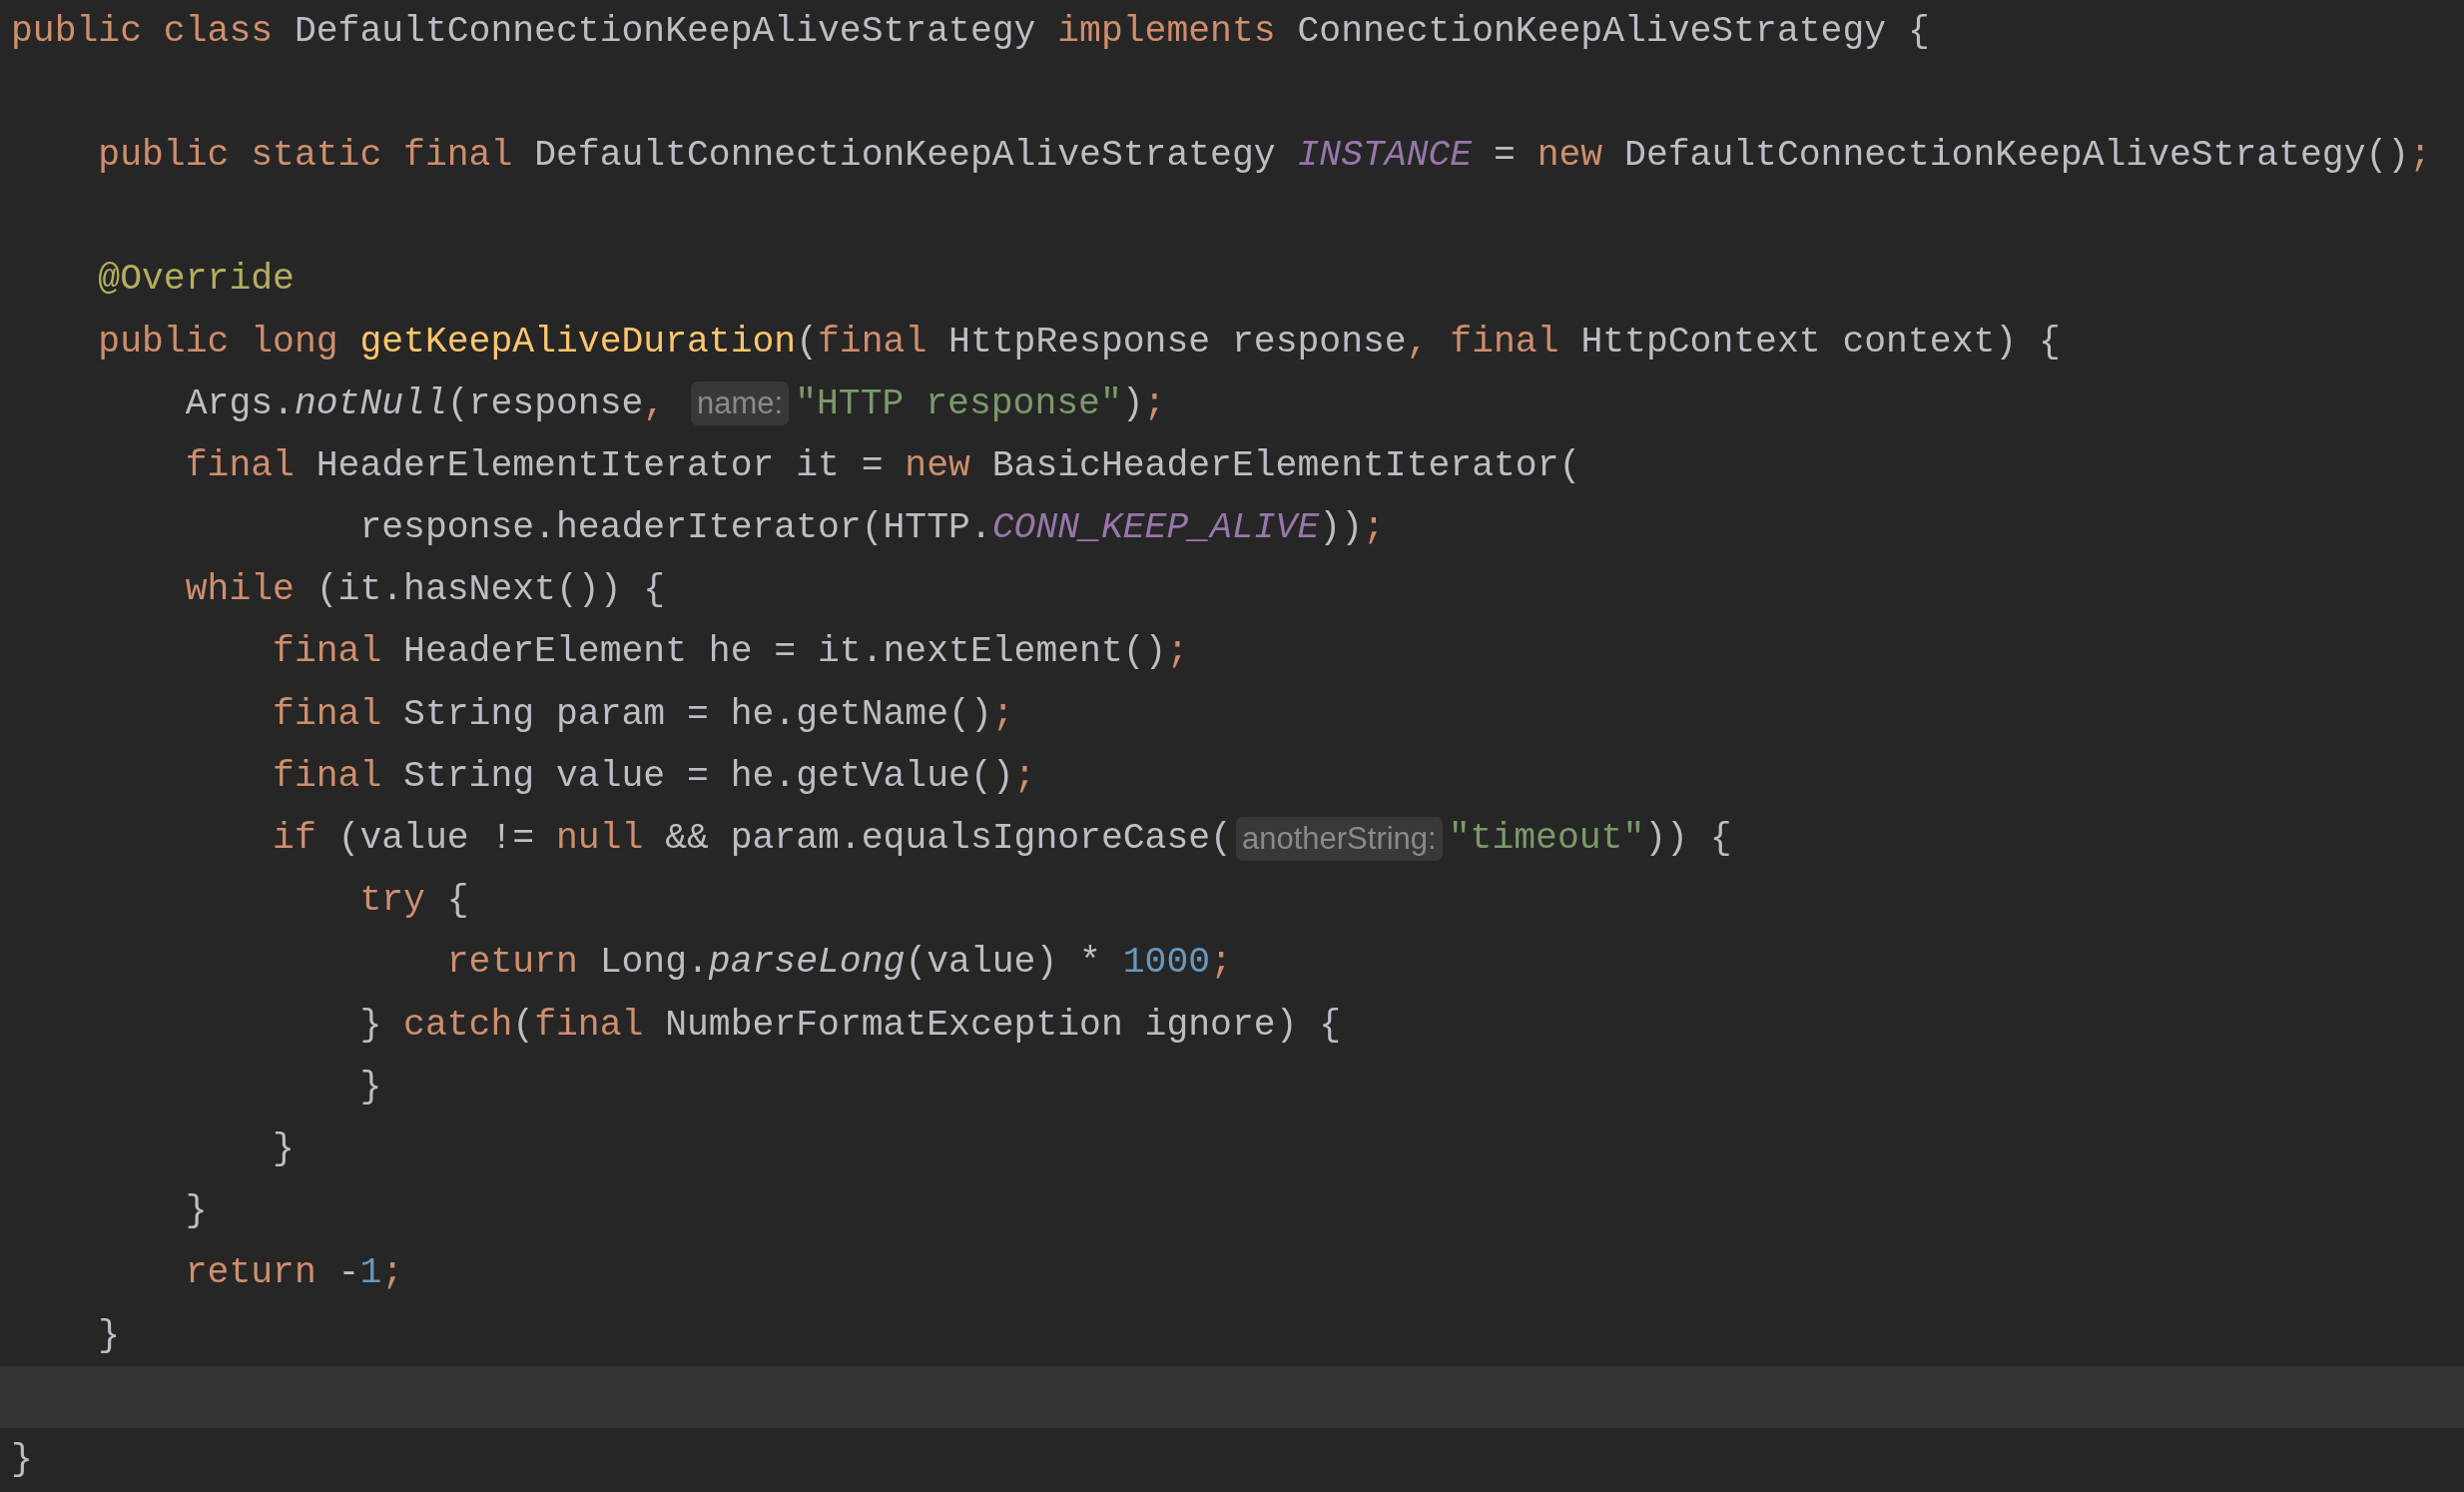 This screenshot has height=1492, width=2464. I want to click on parameter-hint: anotherString:, so click(1339, 838).